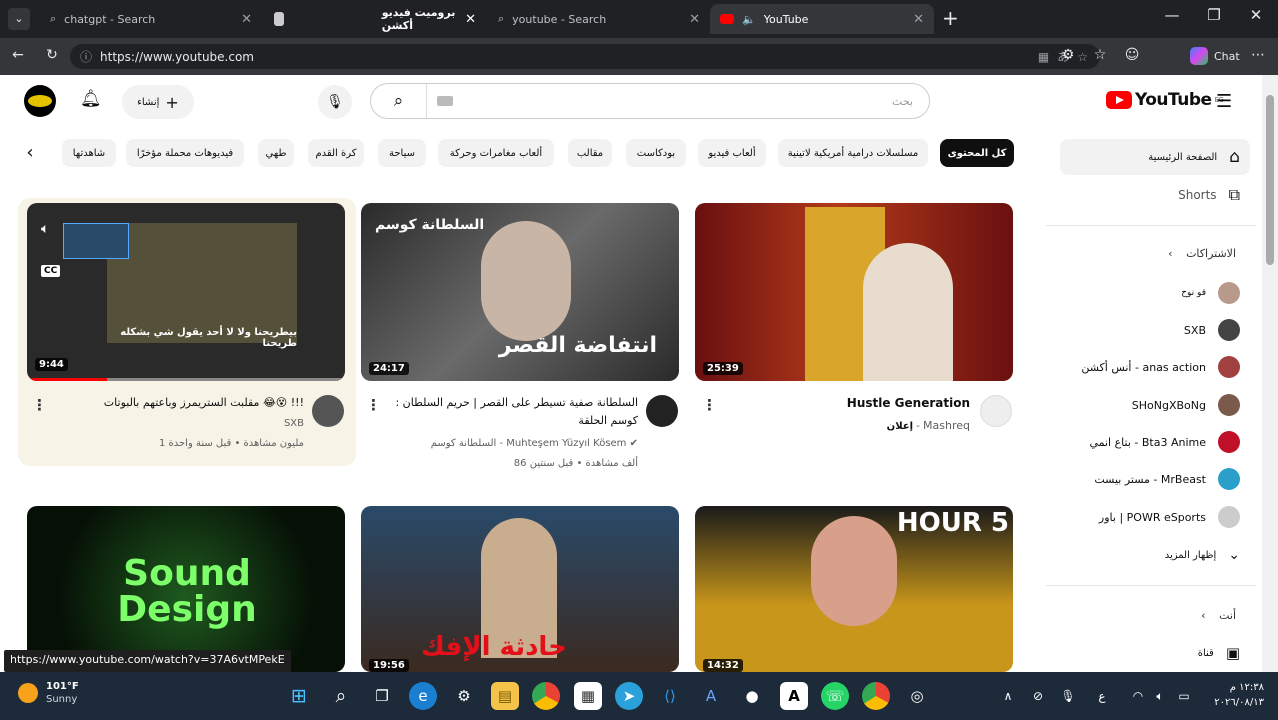 This screenshot has width=1278, height=720. What do you see at coordinates (732, 153) in the screenshot?
I see `chip-video-games: ألعاب فيديو` at bounding box center [732, 153].